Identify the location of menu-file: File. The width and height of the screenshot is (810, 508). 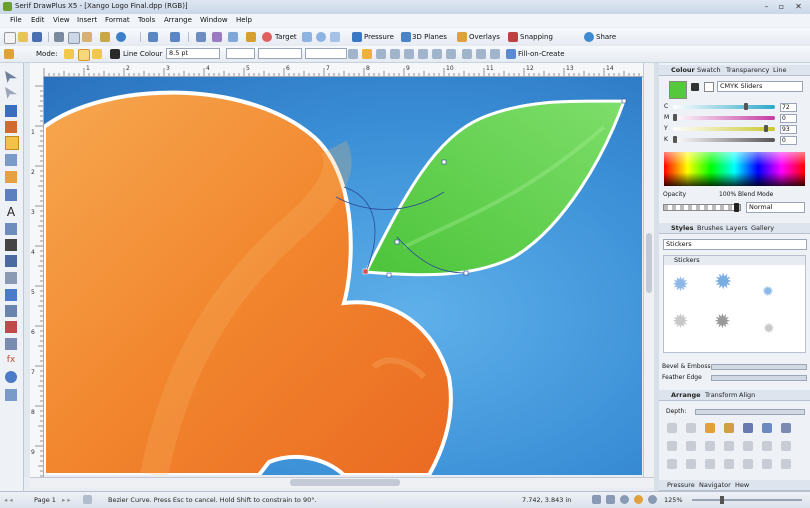
(16, 20).